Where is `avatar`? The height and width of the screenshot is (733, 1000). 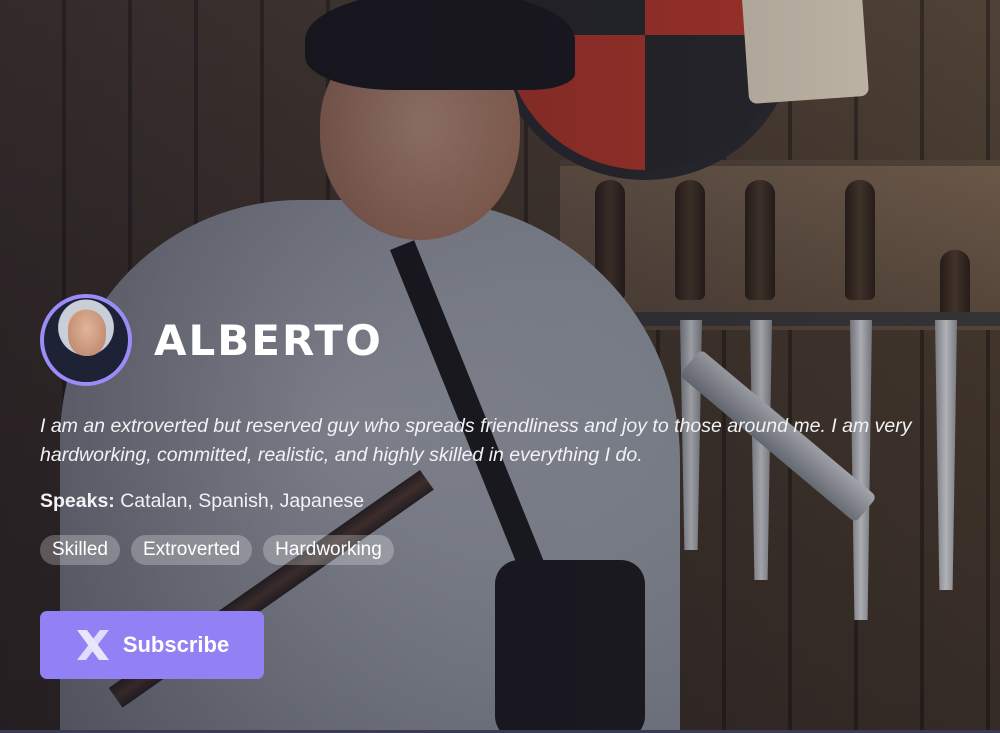 avatar is located at coordinates (86, 340).